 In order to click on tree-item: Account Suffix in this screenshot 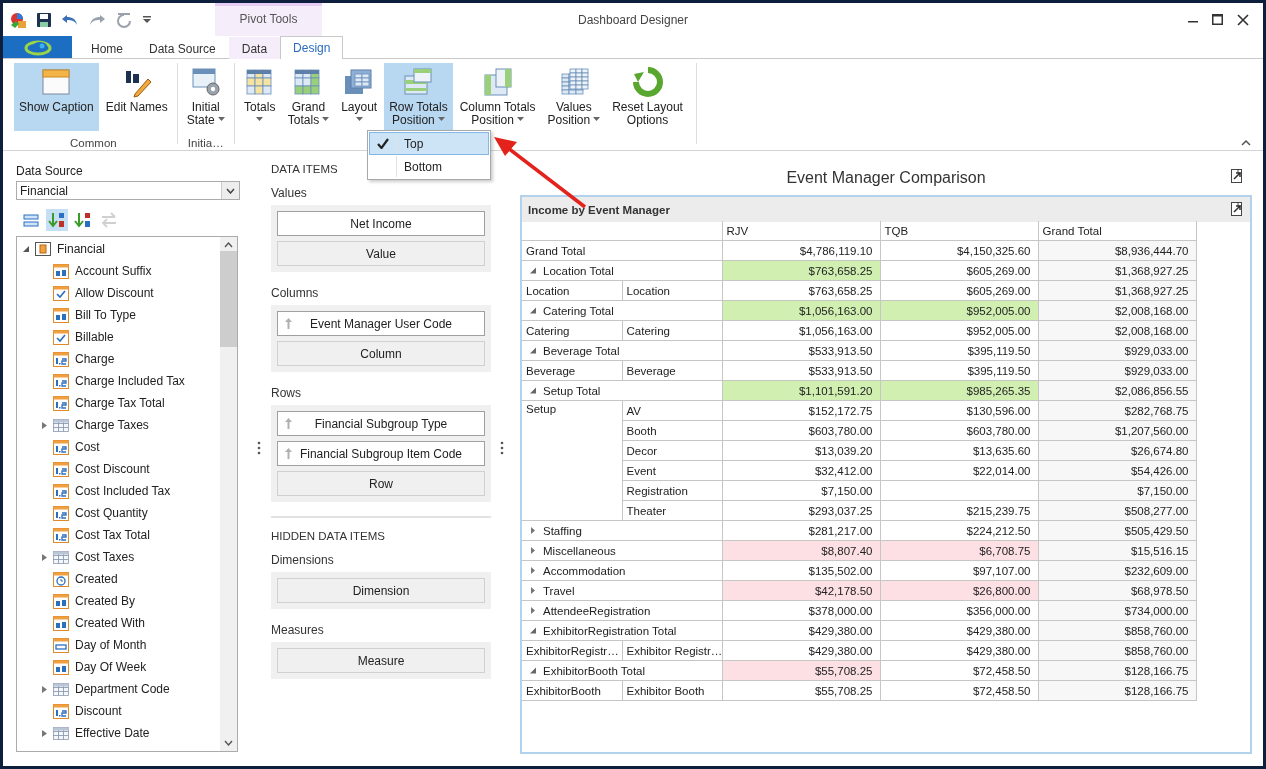, I will do `click(118, 271)`.